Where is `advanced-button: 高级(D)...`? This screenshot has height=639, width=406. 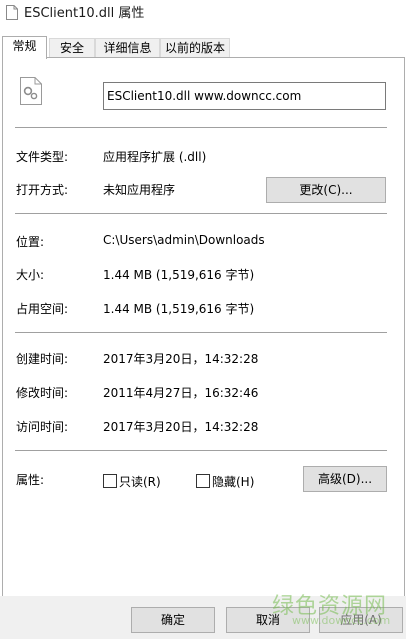
advanced-button: 高级(D)... is located at coordinates (345, 479).